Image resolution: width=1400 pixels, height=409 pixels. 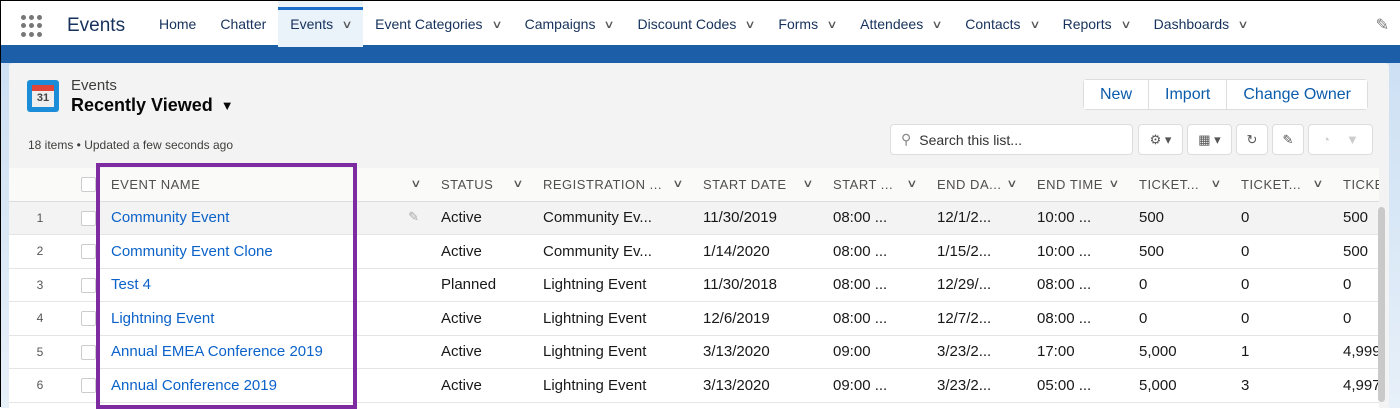 What do you see at coordinates (88, 185) in the screenshot?
I see `select-all-checkbox` at bounding box center [88, 185].